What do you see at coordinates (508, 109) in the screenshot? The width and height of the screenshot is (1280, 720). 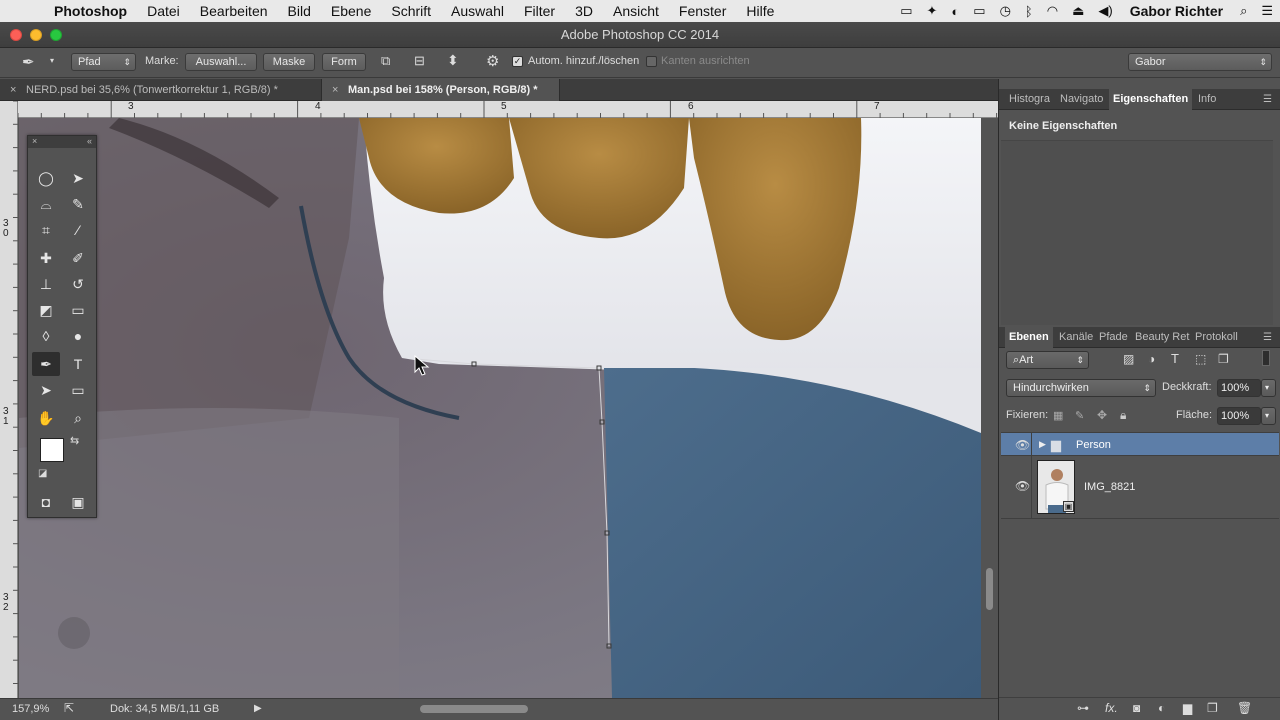 I see `horizontal-ruler: 3 4 5 6 7` at bounding box center [508, 109].